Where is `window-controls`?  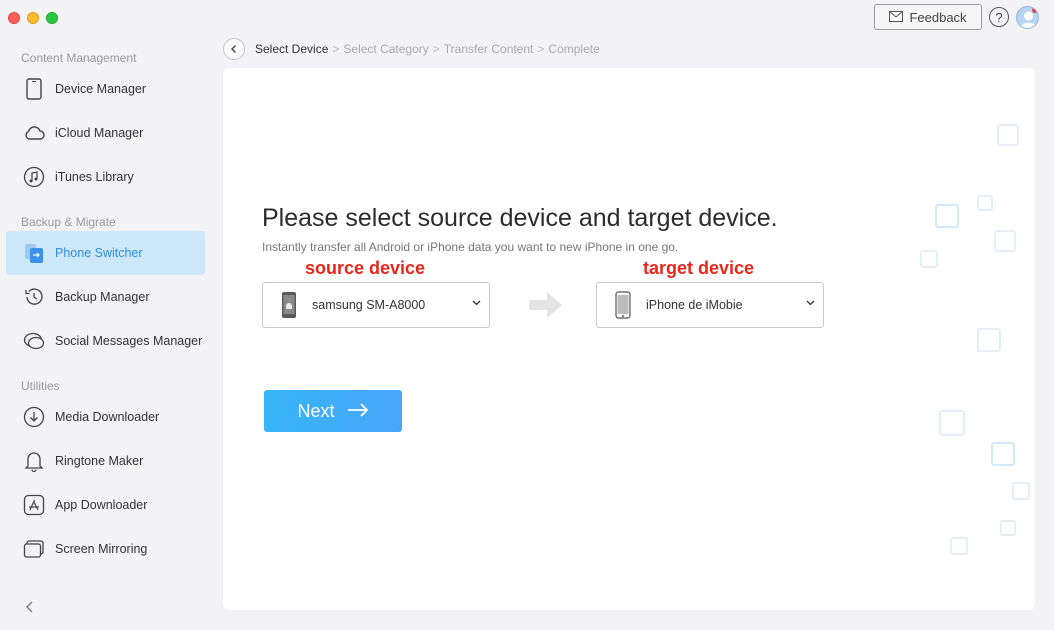 window-controls is located at coordinates (33, 18).